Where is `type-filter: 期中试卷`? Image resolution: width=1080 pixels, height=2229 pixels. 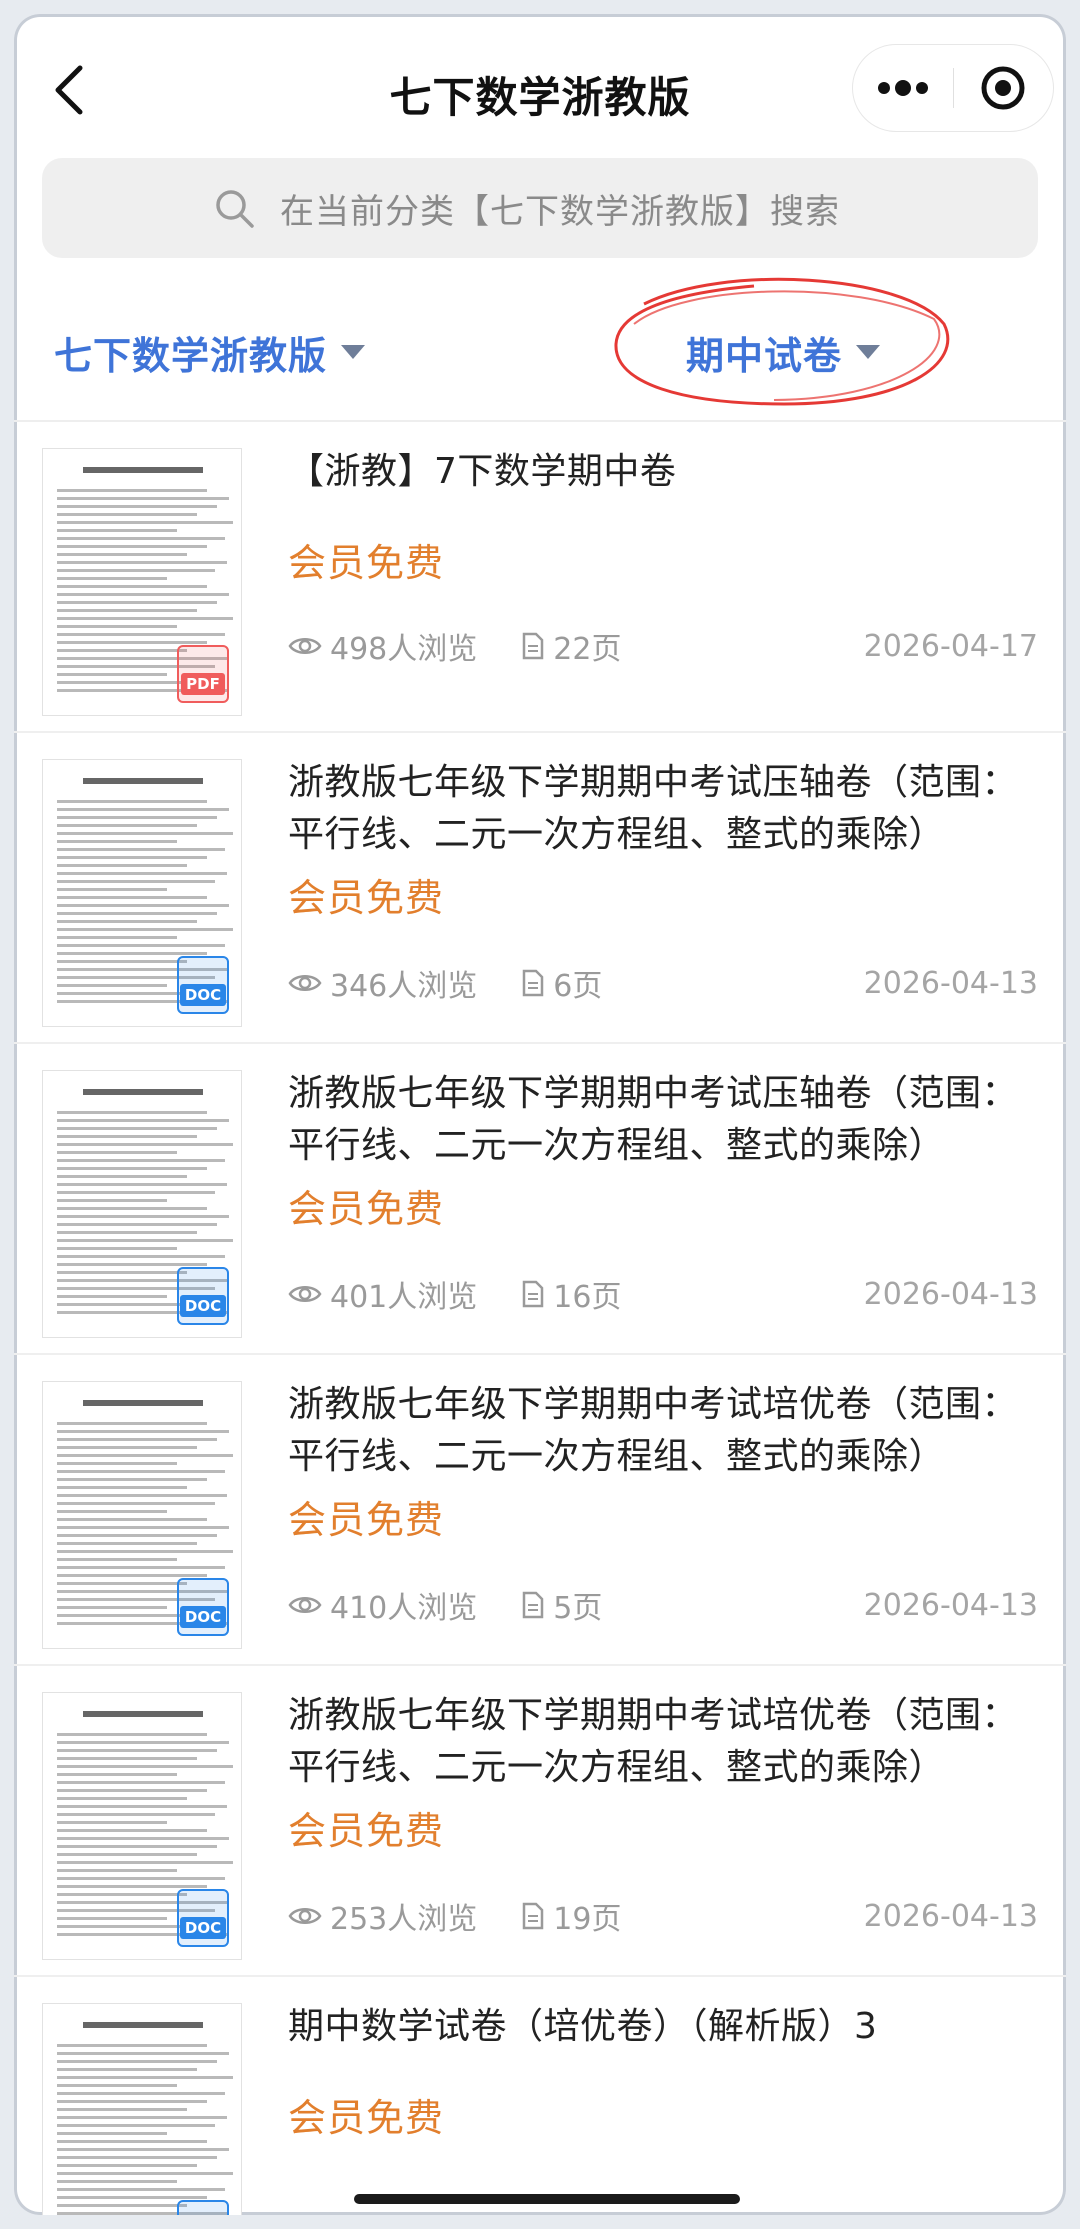 type-filter: 期中试卷 is located at coordinates (783, 352).